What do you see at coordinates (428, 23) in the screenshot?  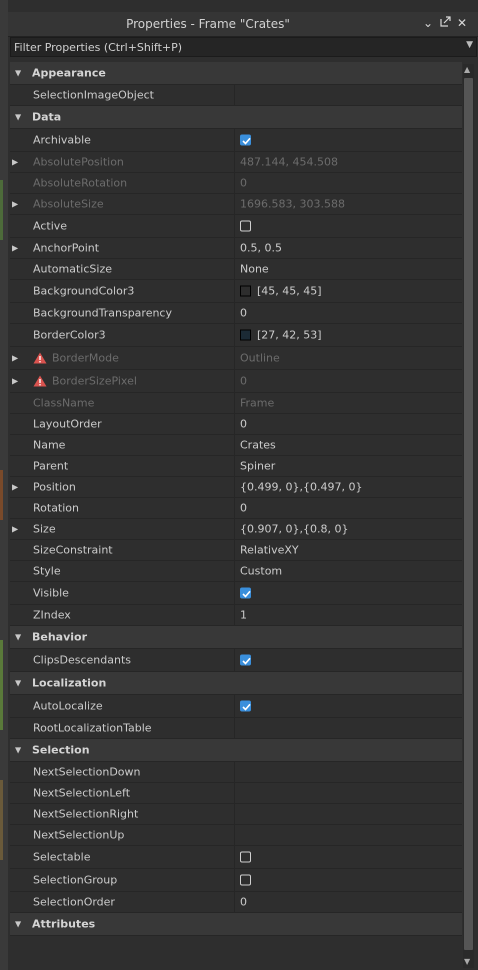 I see `chevron-down-icon: ⌄` at bounding box center [428, 23].